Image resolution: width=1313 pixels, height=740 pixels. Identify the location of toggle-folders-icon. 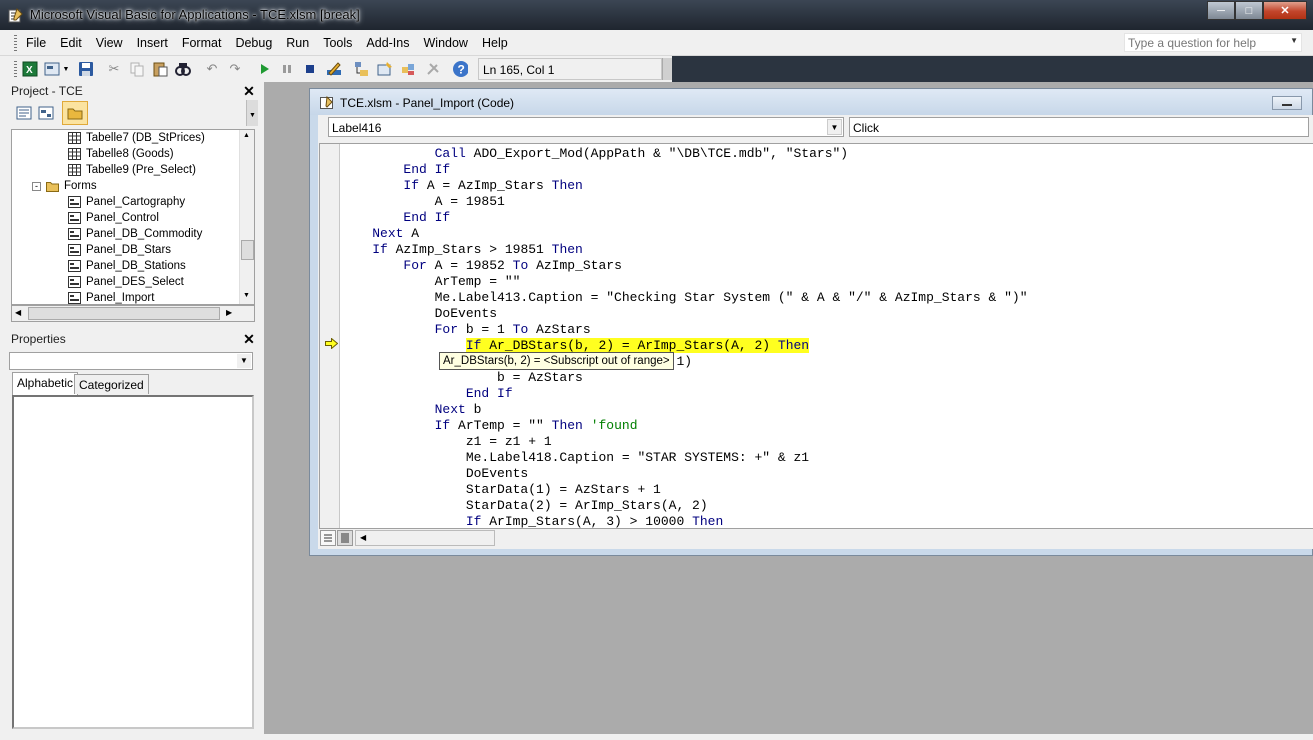
(75, 113).